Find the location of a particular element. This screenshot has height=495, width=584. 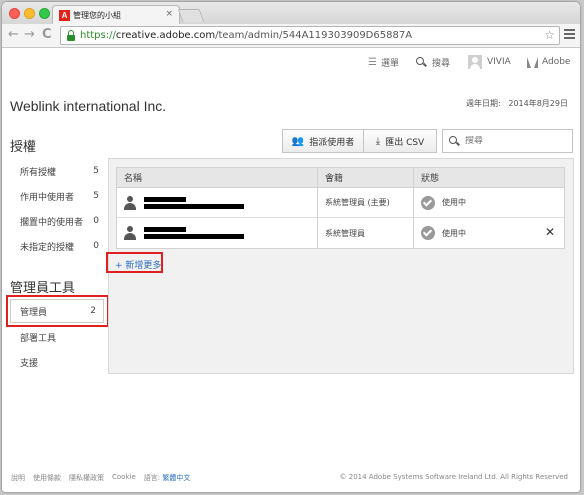

star-icon: ☆ is located at coordinates (549, 35).